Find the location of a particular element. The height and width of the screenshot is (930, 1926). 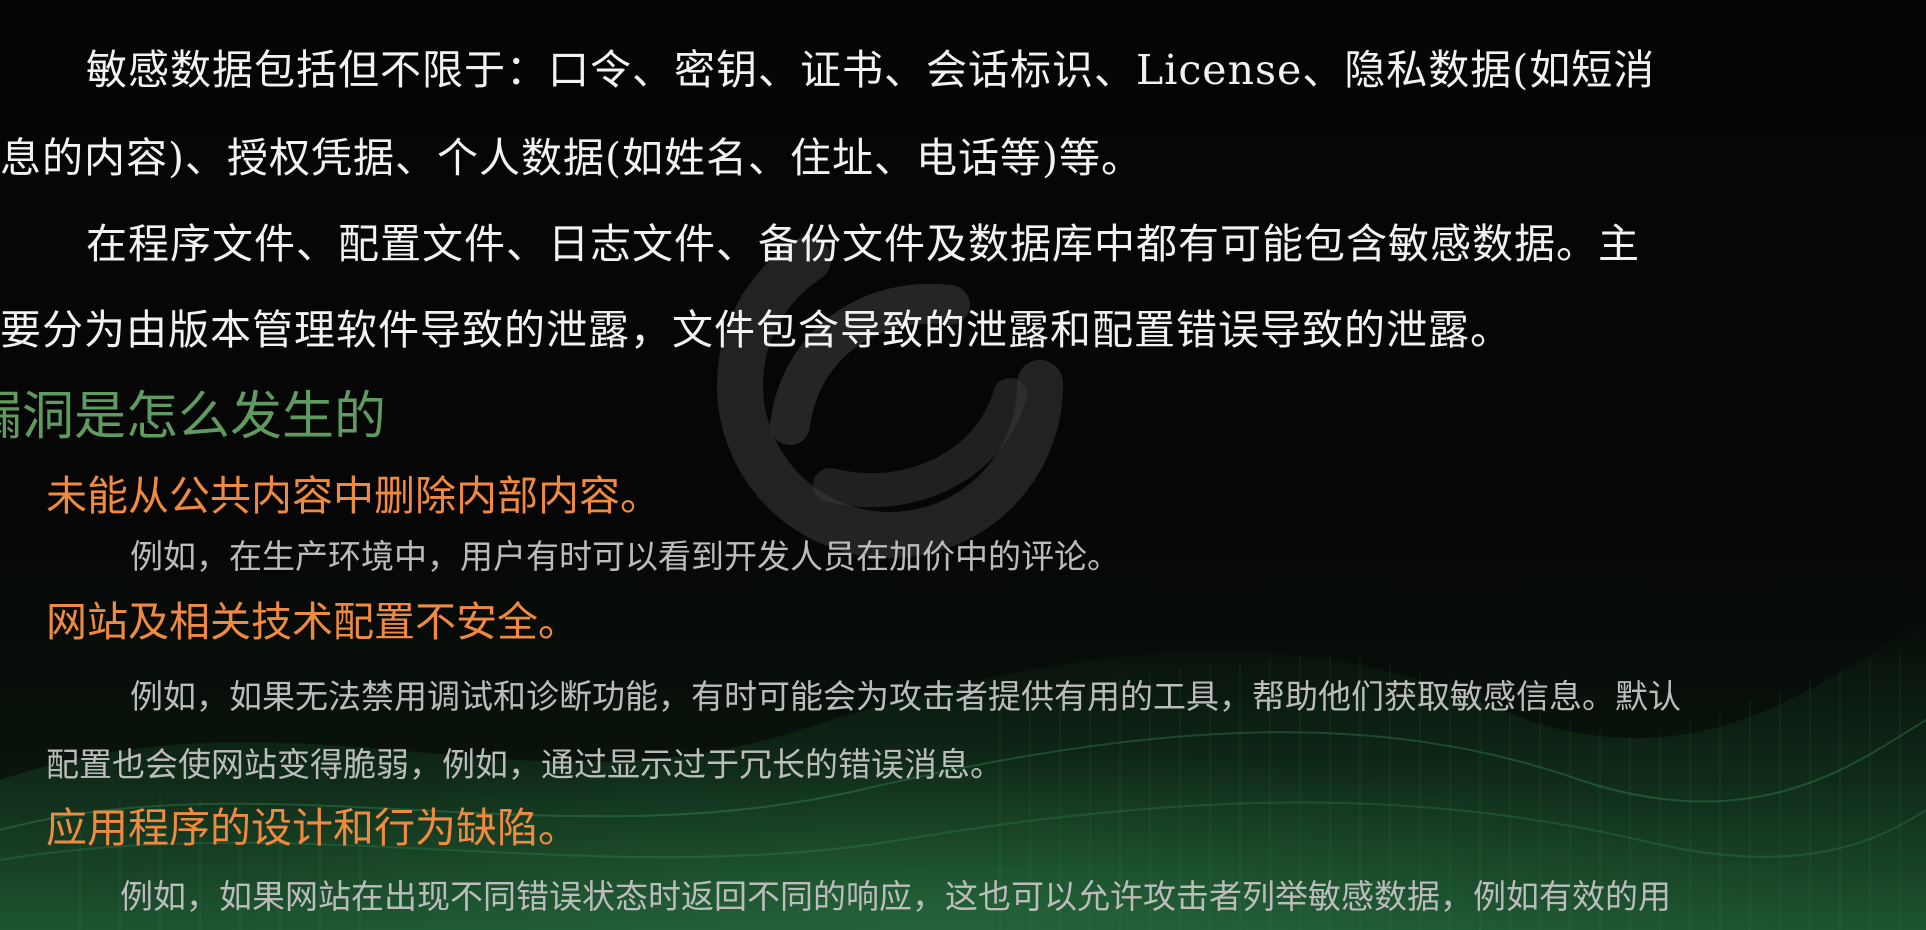

cause-2-title: 网站及相关技术配置不安全。 is located at coordinates (312, 622).